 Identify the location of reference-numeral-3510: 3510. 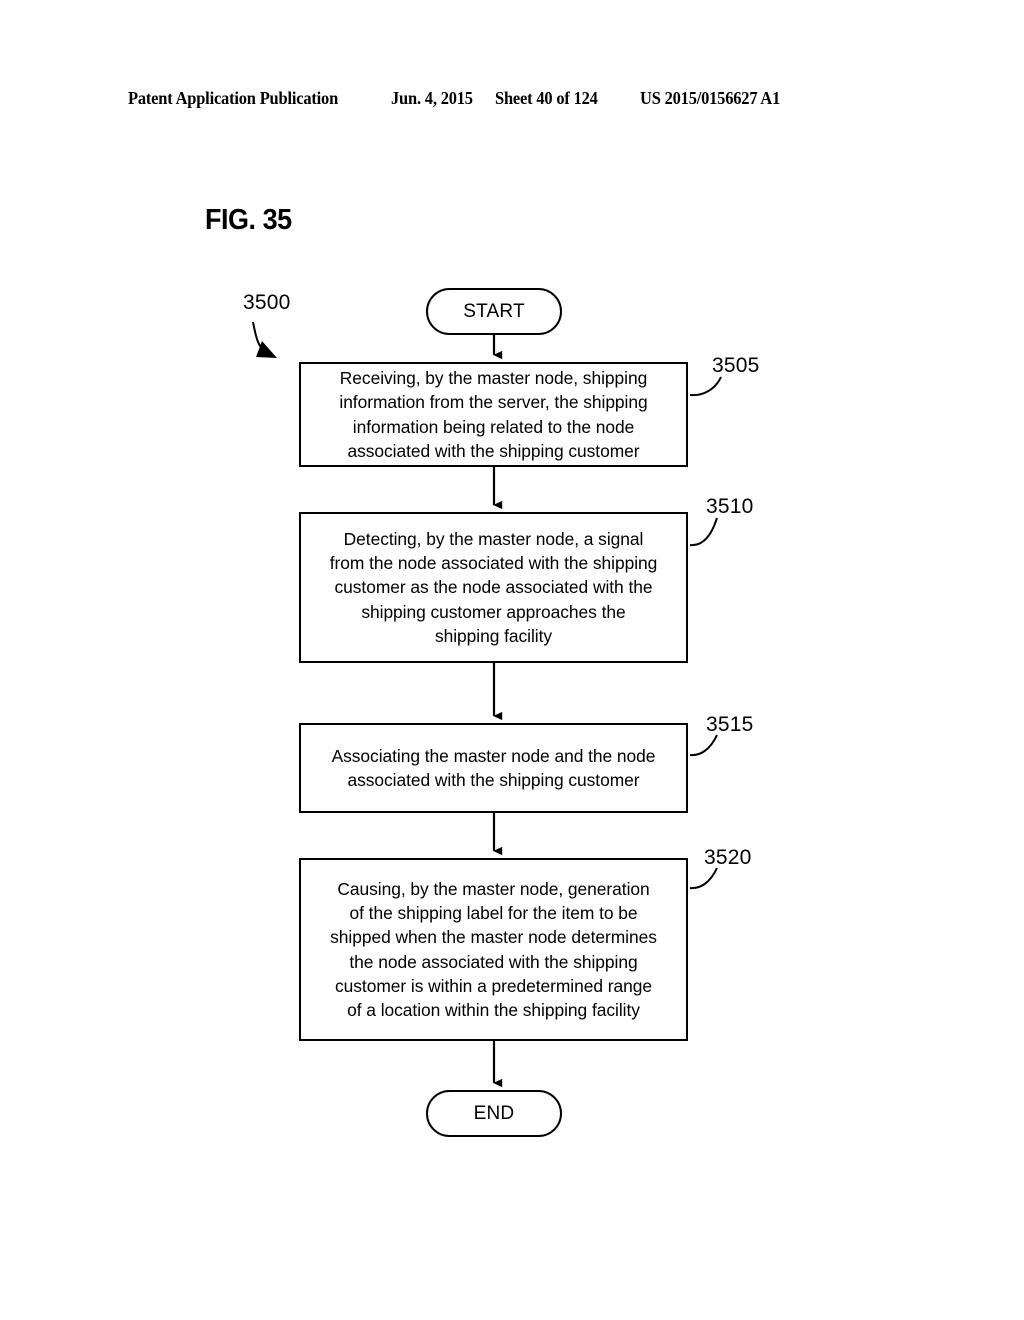
(730, 506).